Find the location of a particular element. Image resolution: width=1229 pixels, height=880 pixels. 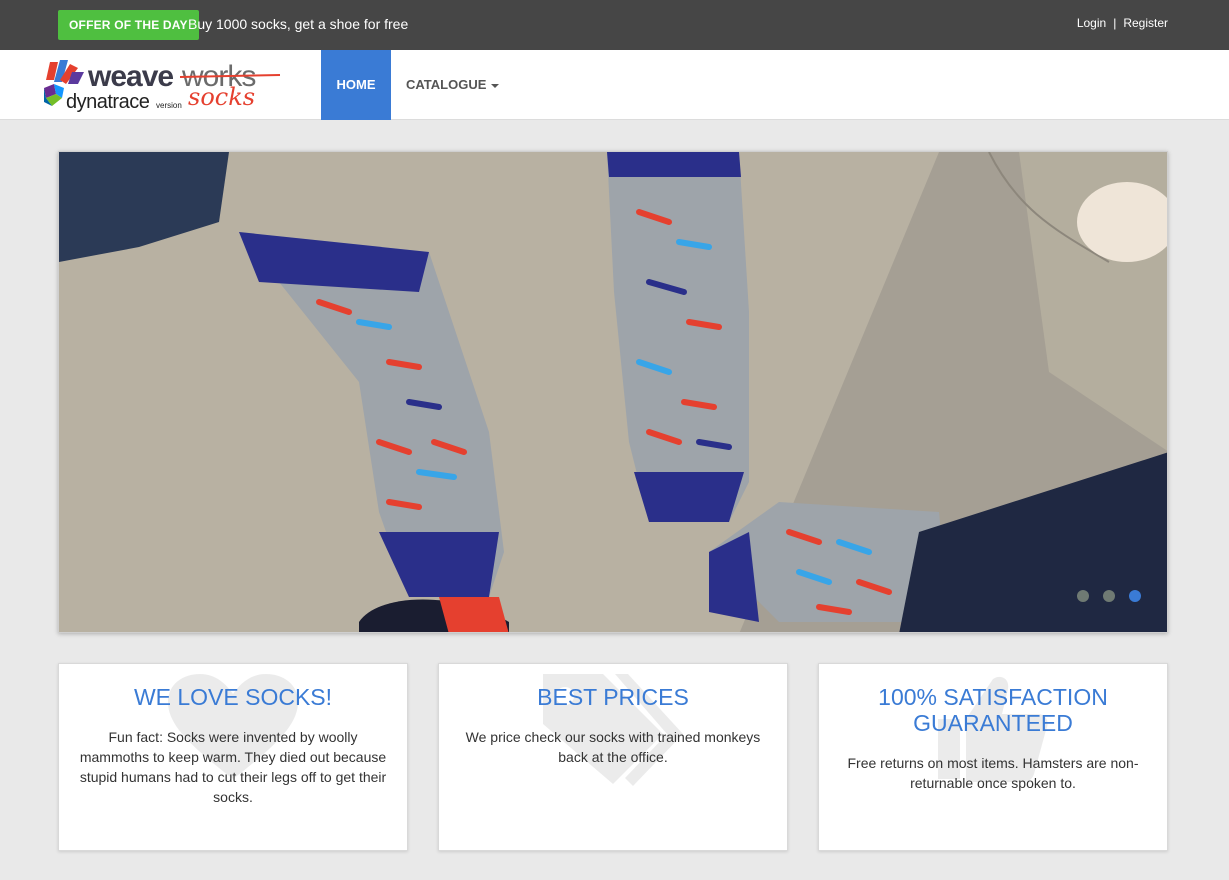

carousel-indicators is located at coordinates (1109, 596).